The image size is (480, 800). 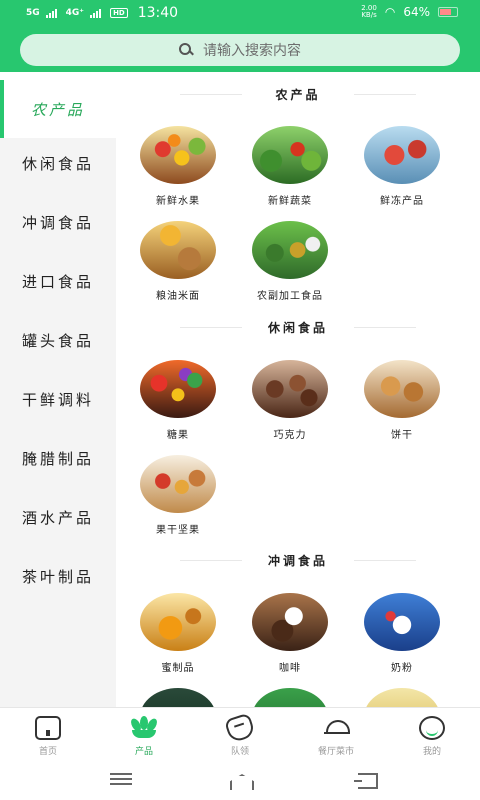 I want to click on network-4g-label: 4G⁺, so click(x=75, y=13).